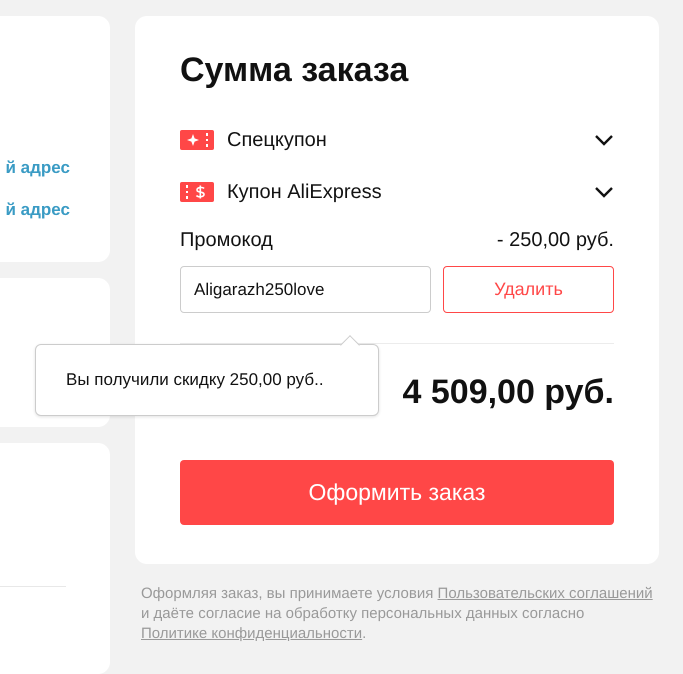 The height and width of the screenshot is (674, 683). What do you see at coordinates (410, 140) in the screenshot?
I see `coupon-label: Спецкупон` at bounding box center [410, 140].